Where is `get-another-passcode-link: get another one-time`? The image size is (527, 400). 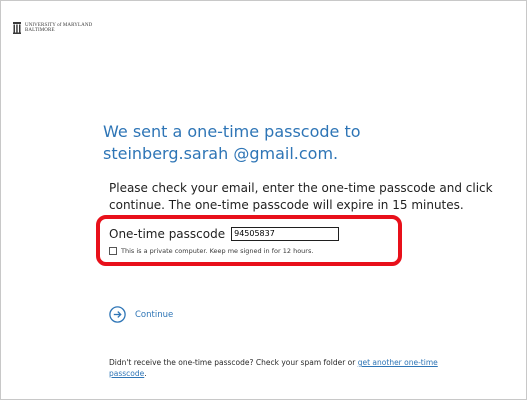 get-another-passcode-link: get another one-time is located at coordinates (398, 362).